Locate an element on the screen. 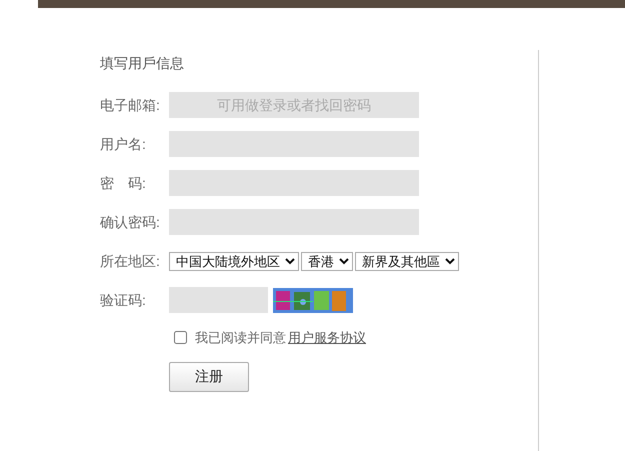 The width and height of the screenshot is (625, 451). region-select: 新界及其他區 is located at coordinates (407, 261).